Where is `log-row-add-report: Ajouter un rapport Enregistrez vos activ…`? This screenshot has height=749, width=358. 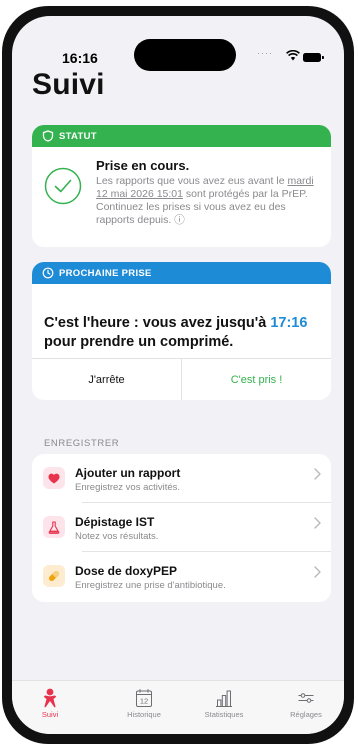
log-row-add-report: Ajouter un rapport Enregistrez vos activ… is located at coordinates (181, 478).